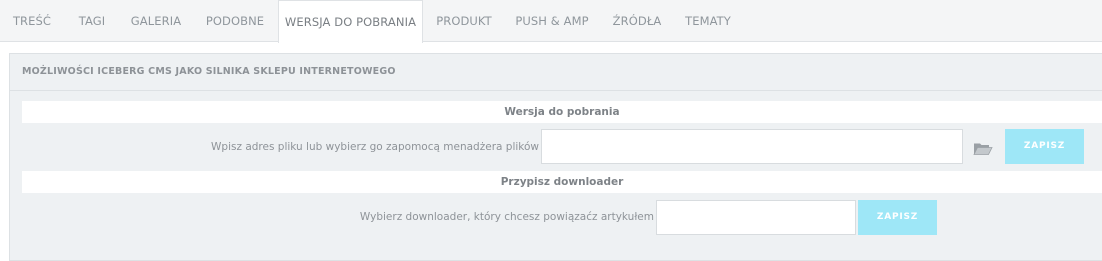 The height and width of the screenshot is (261, 1102). What do you see at coordinates (350, 21) in the screenshot?
I see `tab-wersja-do-pobrania: WERSJA DO POBRANIA` at bounding box center [350, 21].